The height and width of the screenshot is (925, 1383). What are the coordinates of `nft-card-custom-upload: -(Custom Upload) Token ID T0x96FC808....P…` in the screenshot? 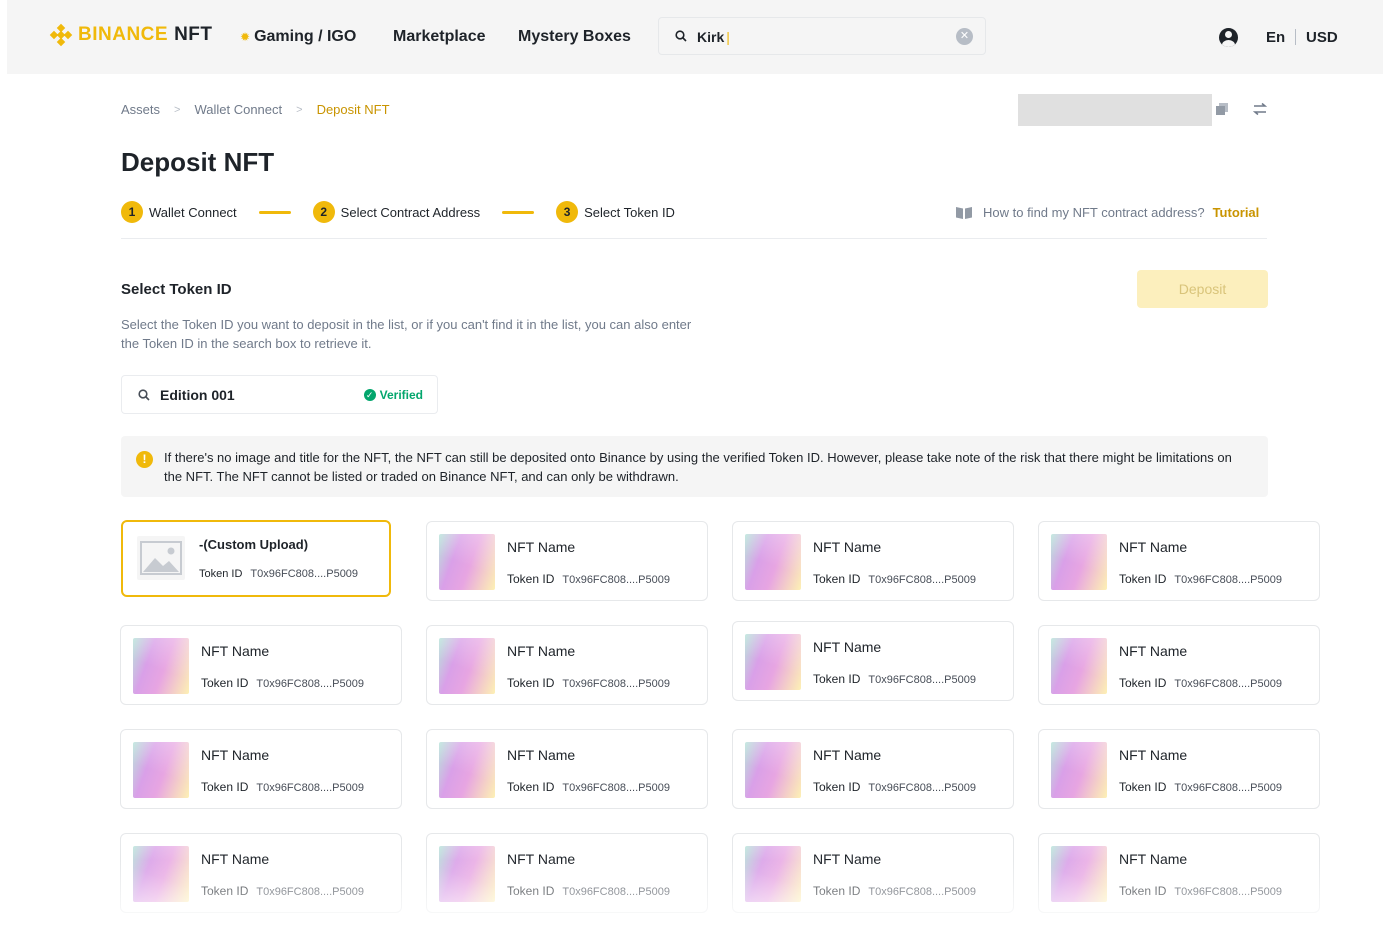 It's located at (256, 558).